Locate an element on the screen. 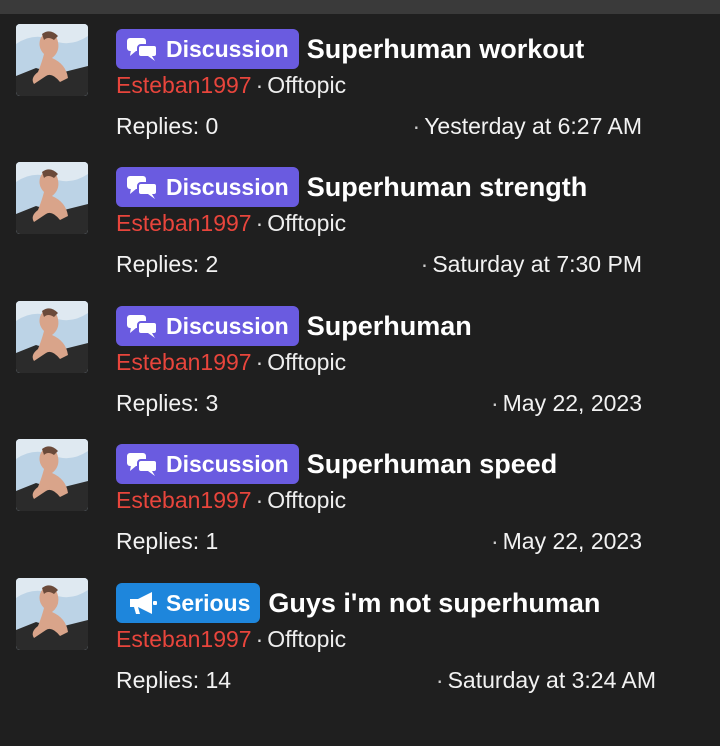  thread-title: Superhuman is located at coordinates (389, 326).